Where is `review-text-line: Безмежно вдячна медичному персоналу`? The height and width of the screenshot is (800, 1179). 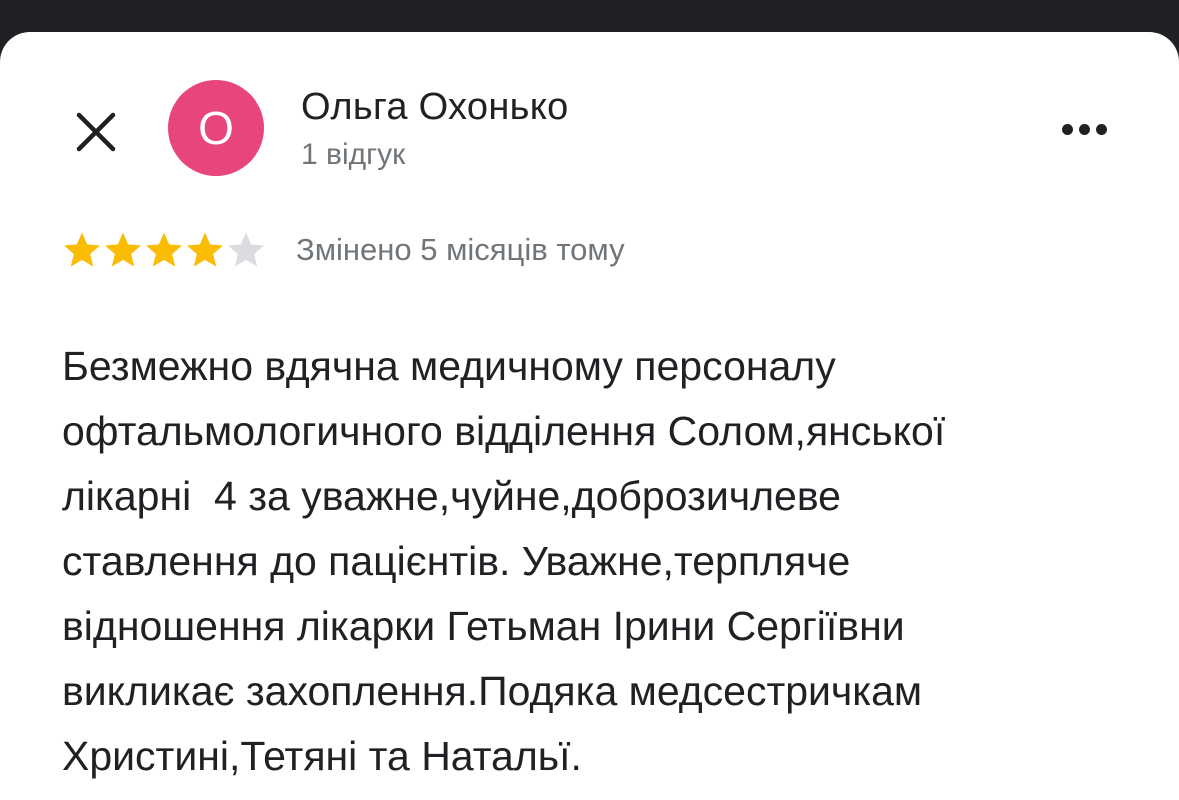 review-text-line: Безмежно вдячна медичному персоналу is located at coordinates (449, 366).